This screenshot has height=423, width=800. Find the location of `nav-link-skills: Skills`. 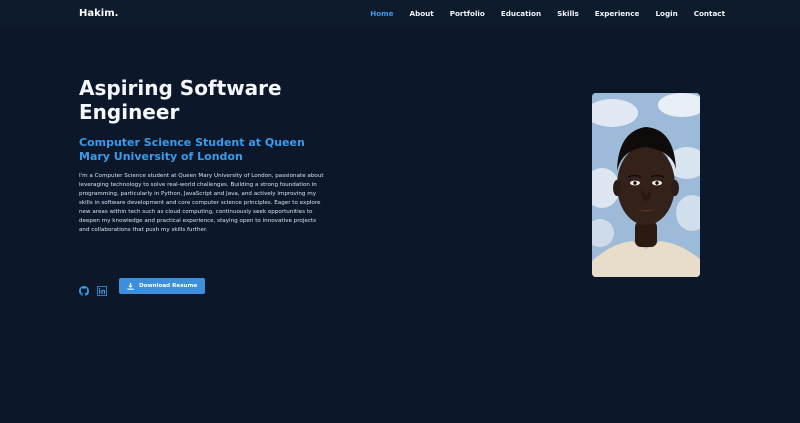

nav-link-skills: Skills is located at coordinates (568, 13).